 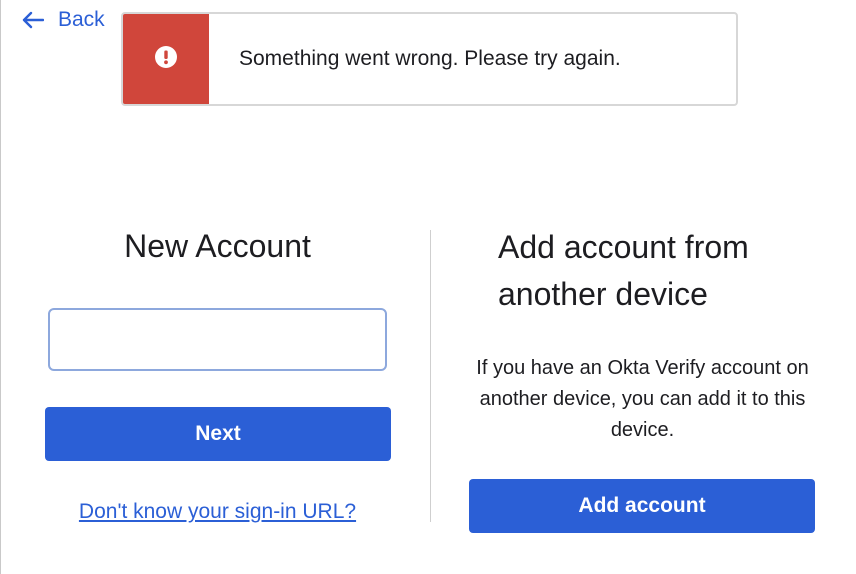 I want to click on sign-in-url-help-link: Don't know your sign-in URL?, so click(x=217, y=512).